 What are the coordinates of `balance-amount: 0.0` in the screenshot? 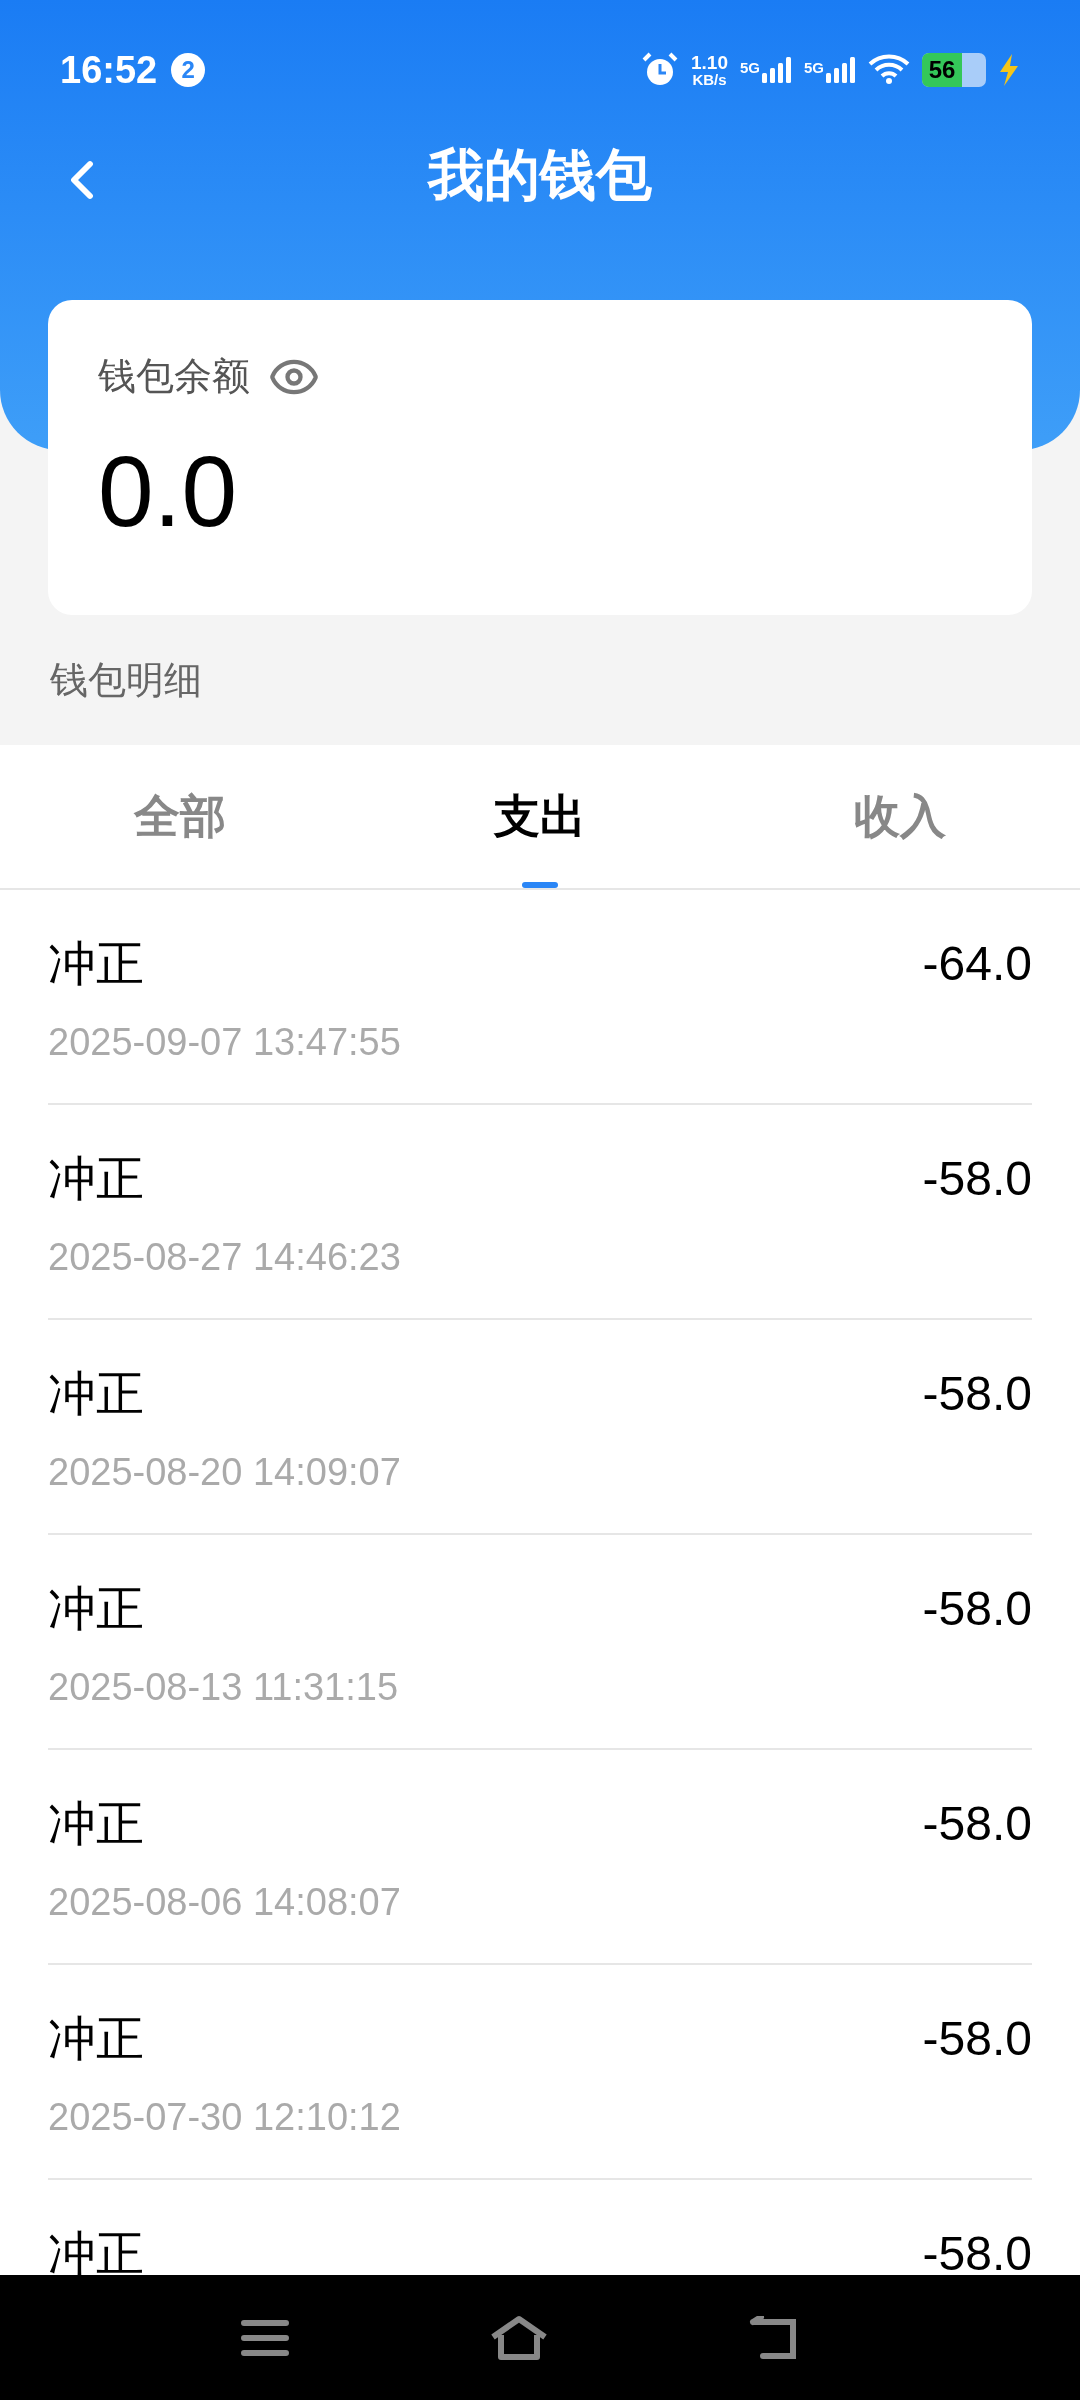 It's located at (168, 491).